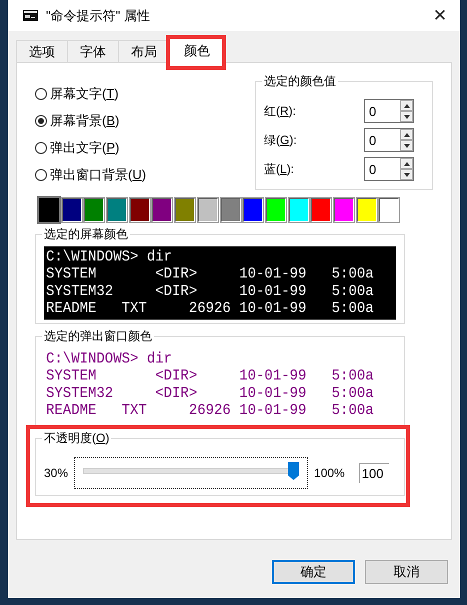  What do you see at coordinates (191, 473) in the screenshot?
I see `opacity-slider` at bounding box center [191, 473].